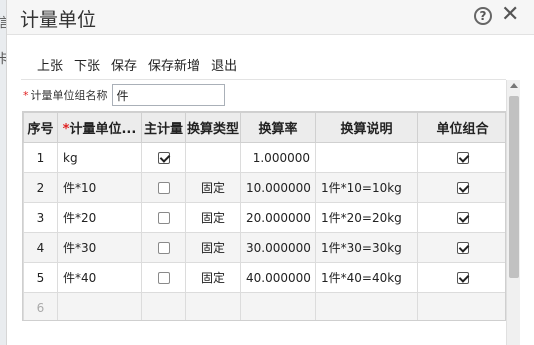 This screenshot has height=345, width=534. What do you see at coordinates (278, 157) in the screenshot?
I see `cell-conv-rate: 1.000000` at bounding box center [278, 157].